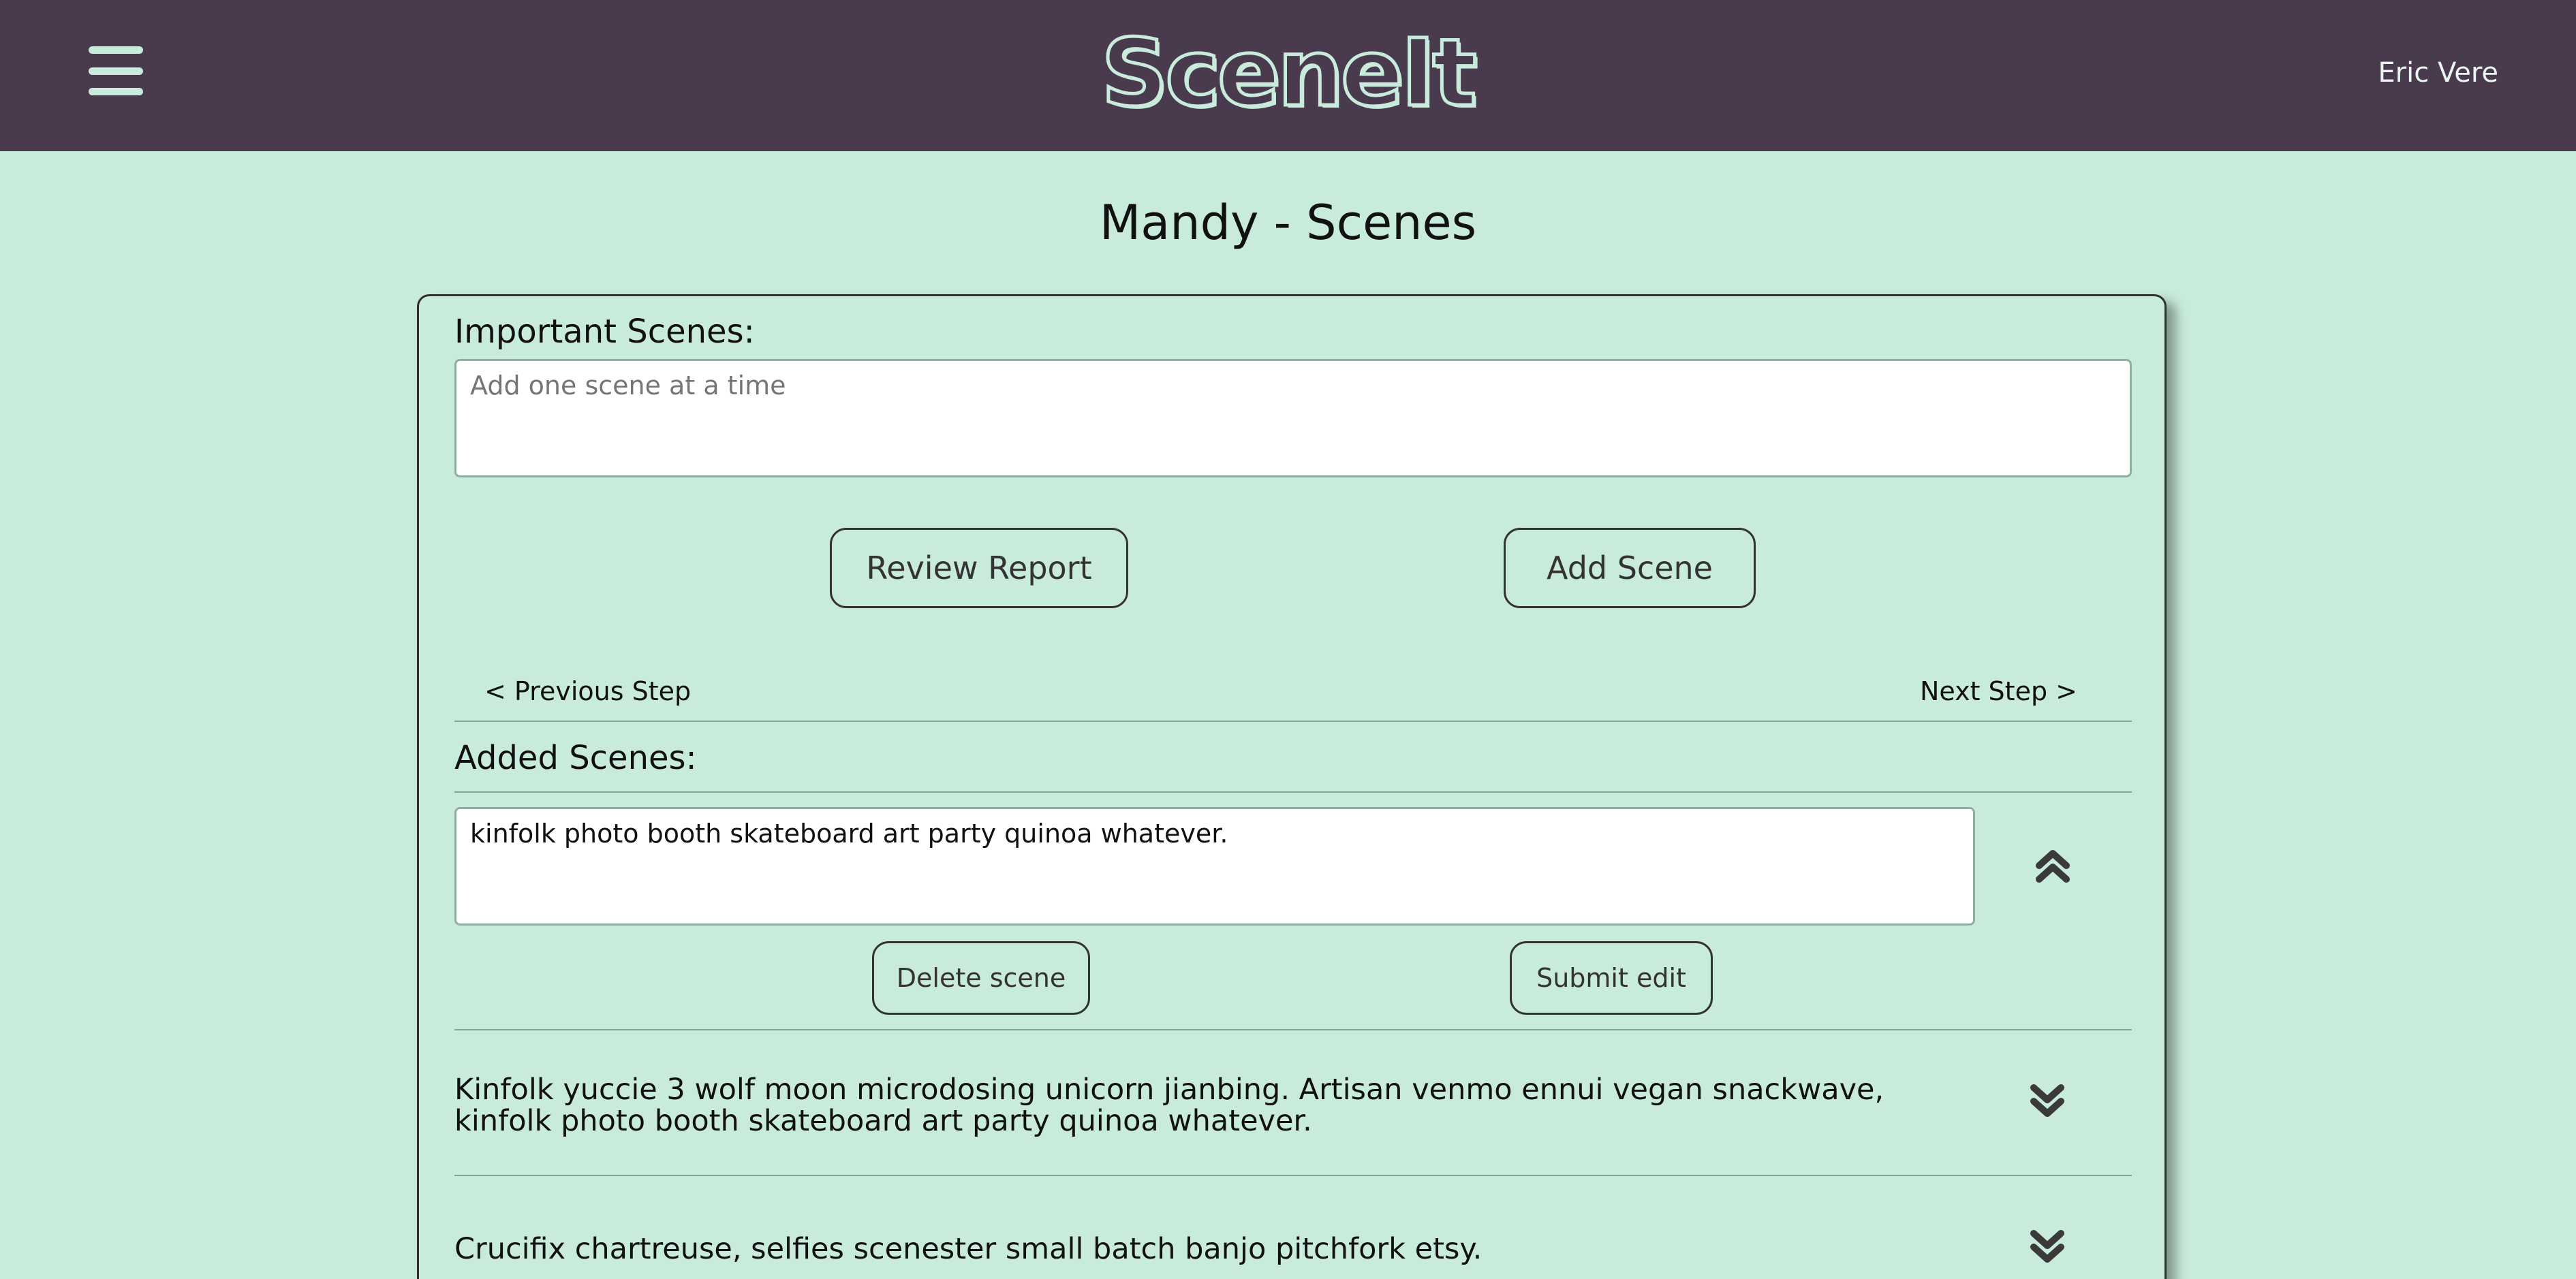 The image size is (2576, 1279). I want to click on added-scenes-label: Added Scenes:, so click(575, 758).